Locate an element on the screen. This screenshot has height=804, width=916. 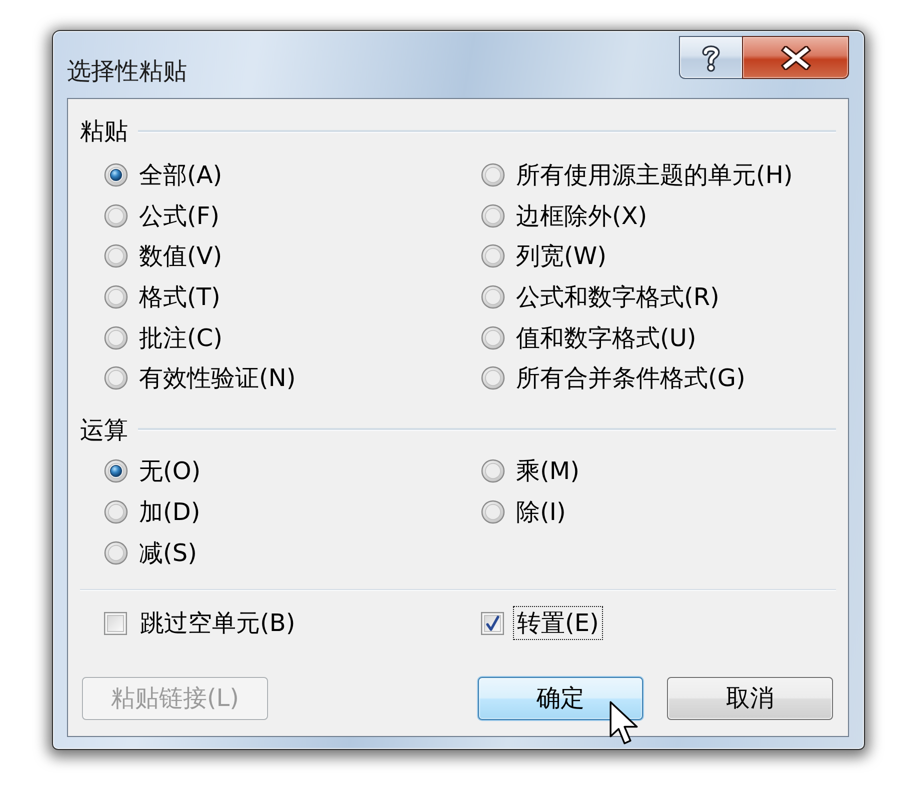
group-heading: 运算 is located at coordinates (104, 429).